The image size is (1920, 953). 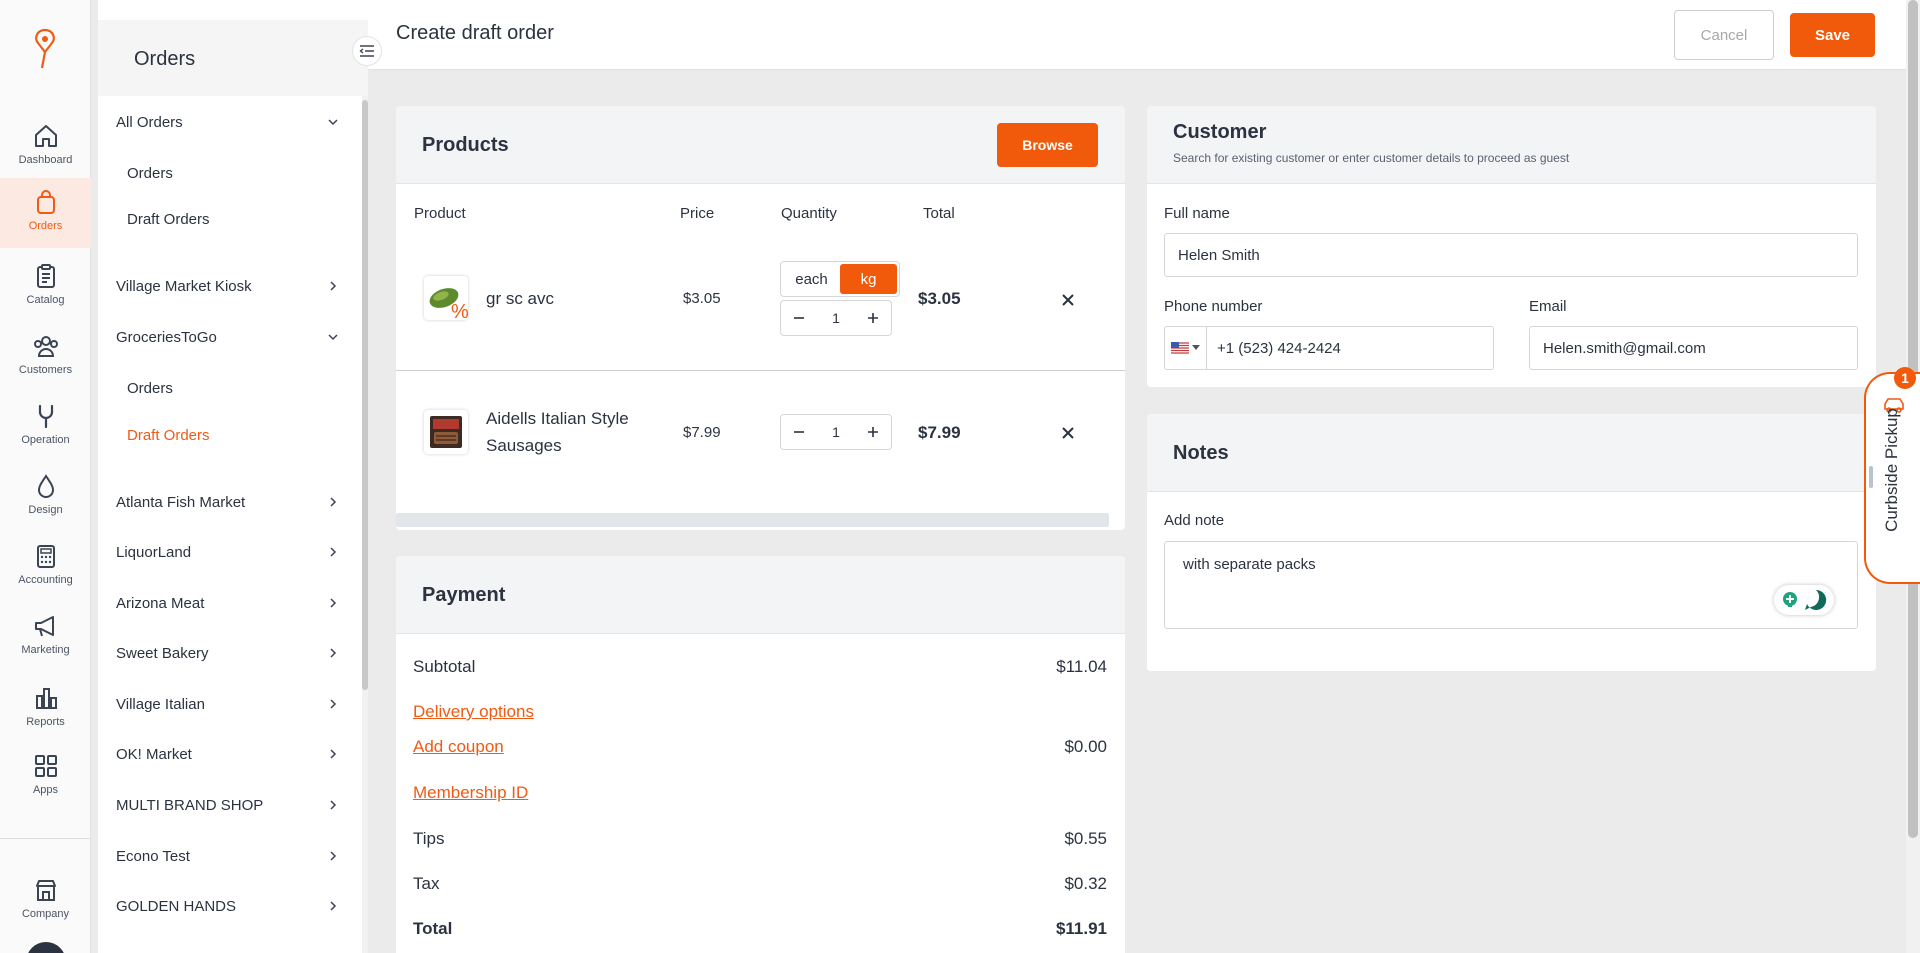 What do you see at coordinates (1081, 928) in the screenshot?
I see `total-value: $11.91` at bounding box center [1081, 928].